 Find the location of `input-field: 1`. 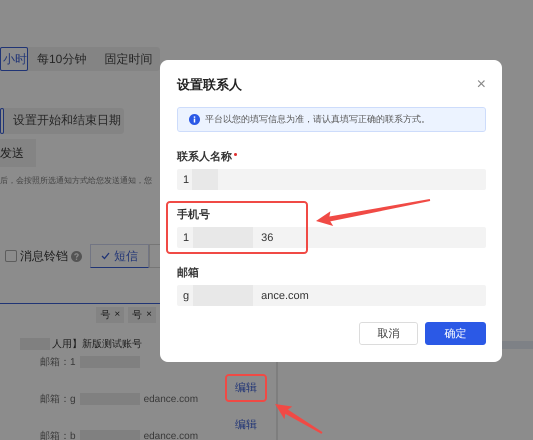

input-field: 1 is located at coordinates (331, 179).